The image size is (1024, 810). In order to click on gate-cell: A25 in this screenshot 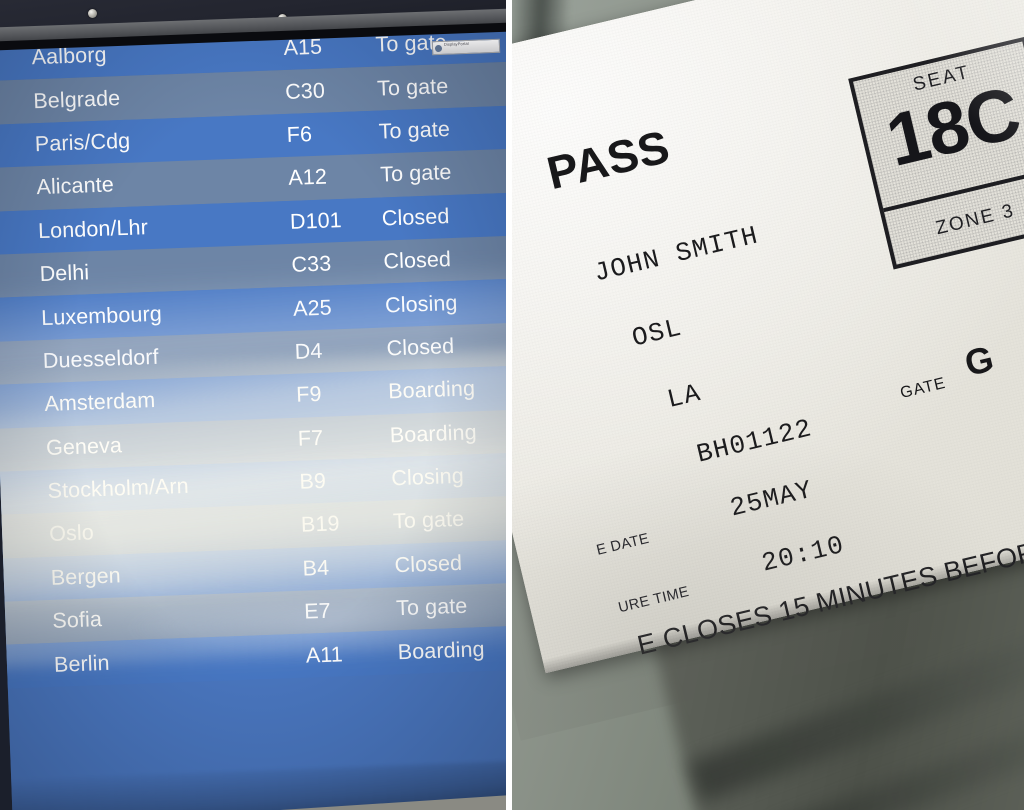, I will do `click(312, 307)`.